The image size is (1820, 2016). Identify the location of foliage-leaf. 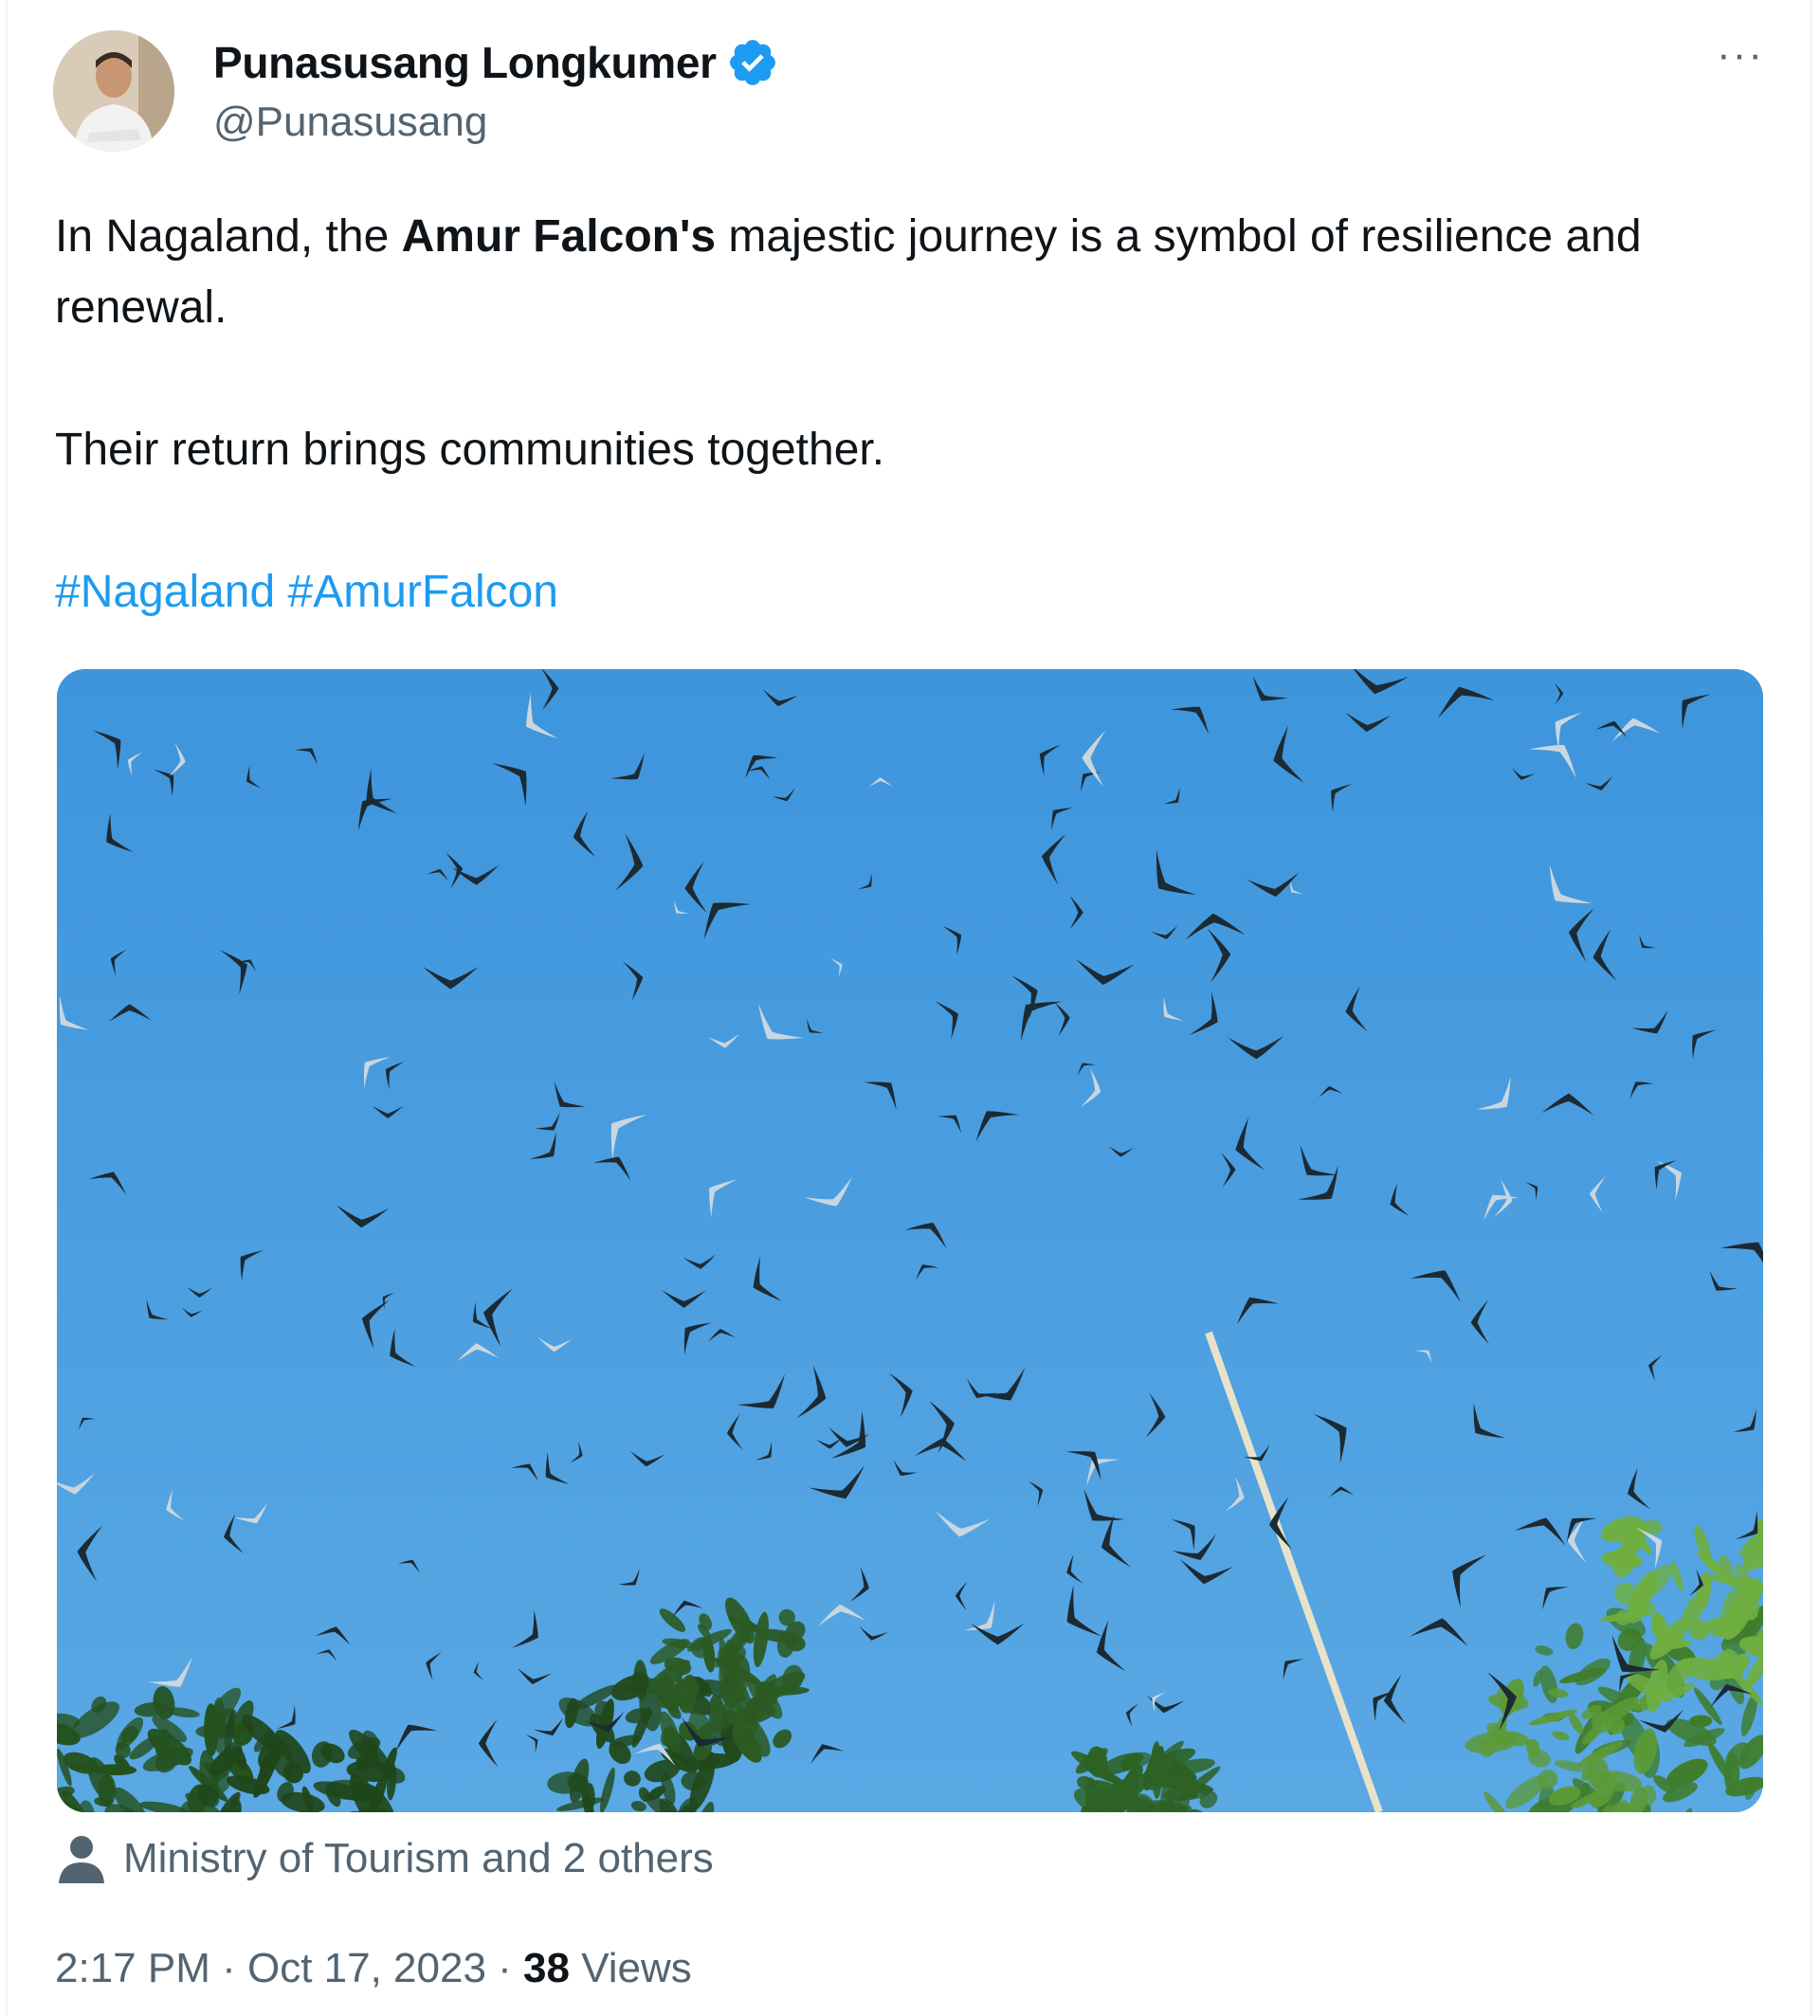
(589, 1797).